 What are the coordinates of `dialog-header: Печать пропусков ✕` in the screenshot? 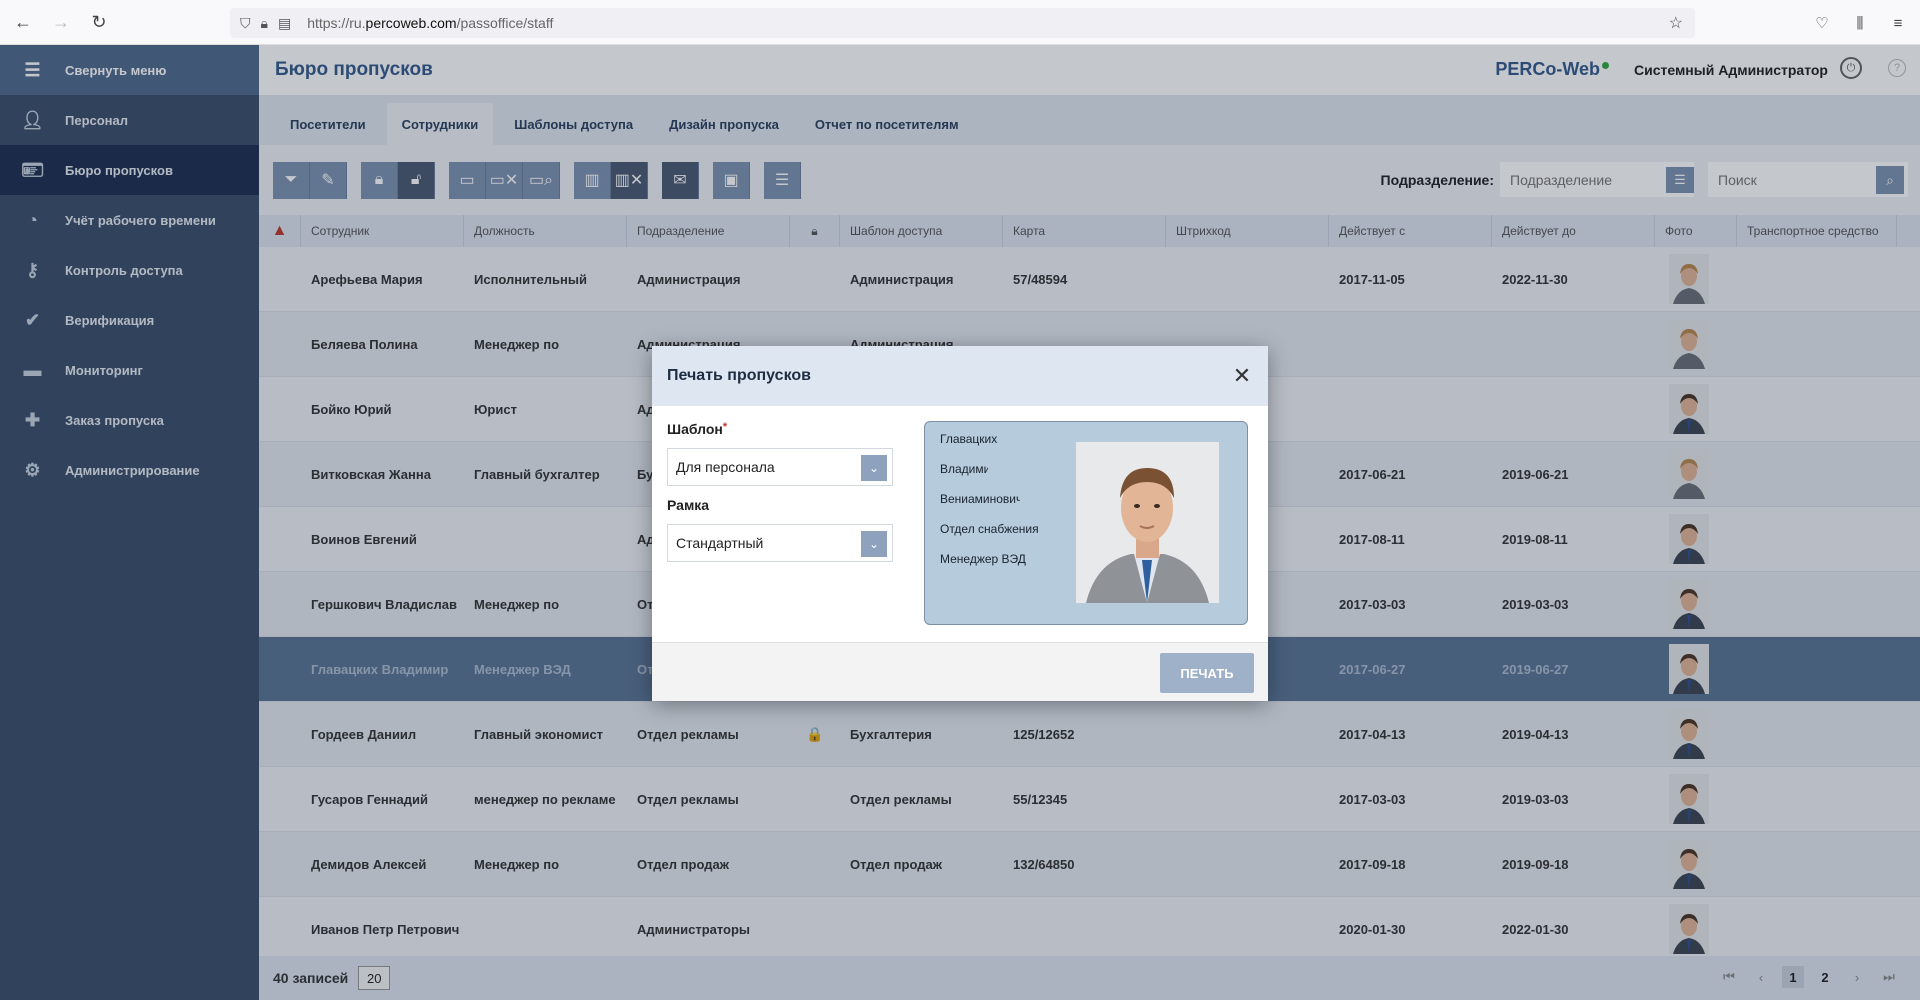 It's located at (960, 376).